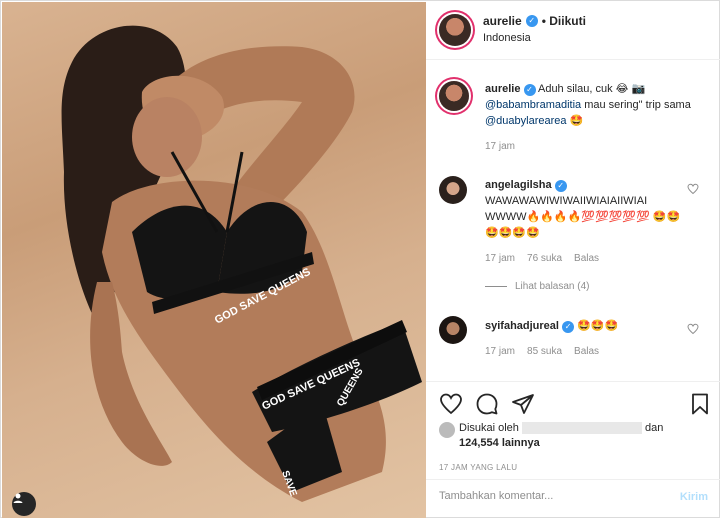 This screenshot has width=720, height=518. Describe the element at coordinates (496, 286) in the screenshot. I see `divider` at that location.